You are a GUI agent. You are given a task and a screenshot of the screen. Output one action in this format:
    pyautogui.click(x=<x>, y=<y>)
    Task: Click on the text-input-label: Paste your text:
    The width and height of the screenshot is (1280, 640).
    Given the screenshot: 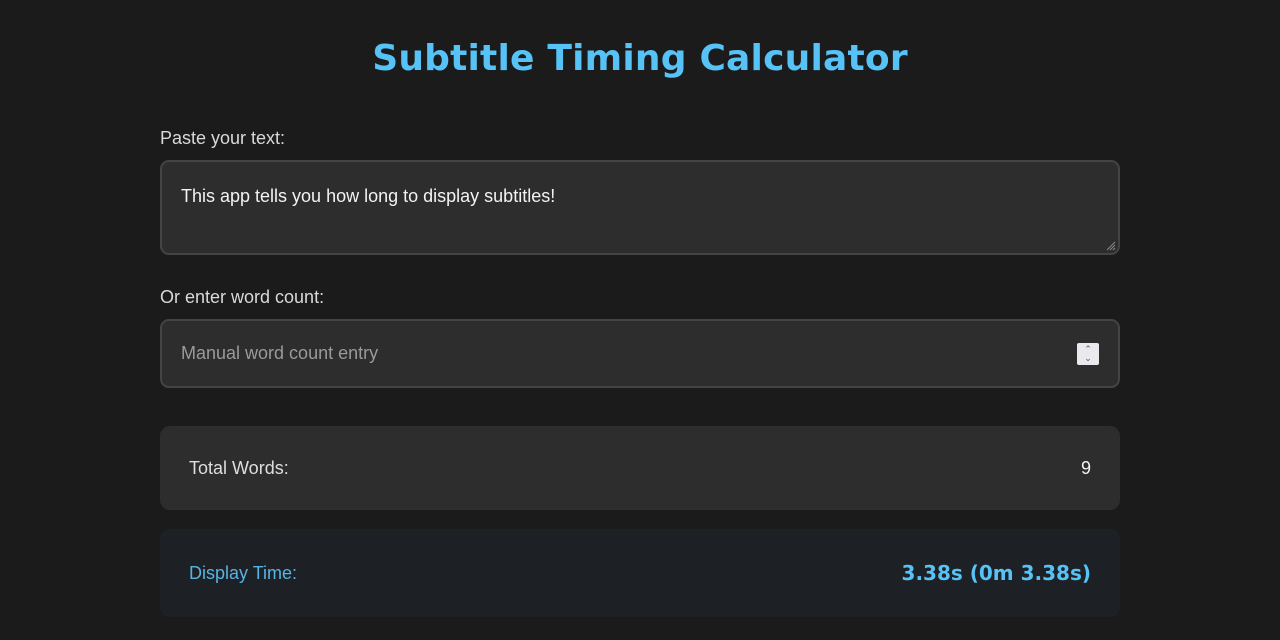 What is the action you would take?
    pyautogui.click(x=223, y=138)
    